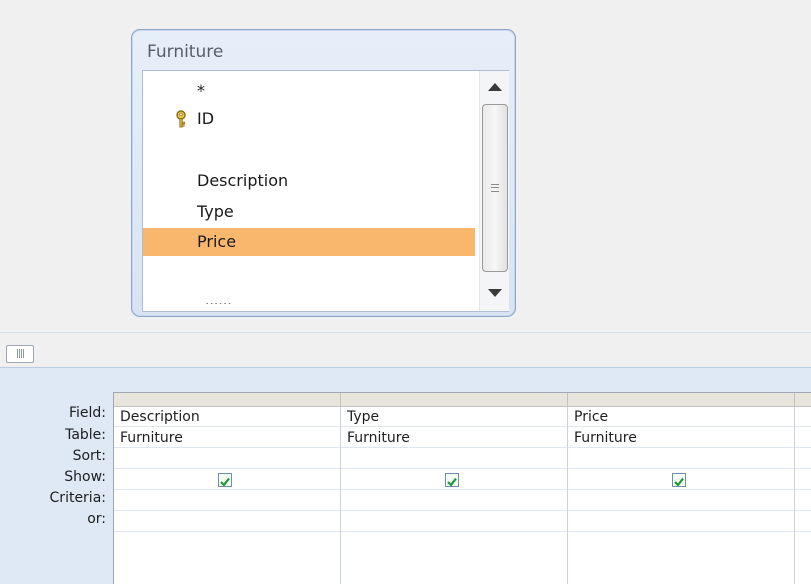  I want to click on field-item-label: Price, so click(217, 241).